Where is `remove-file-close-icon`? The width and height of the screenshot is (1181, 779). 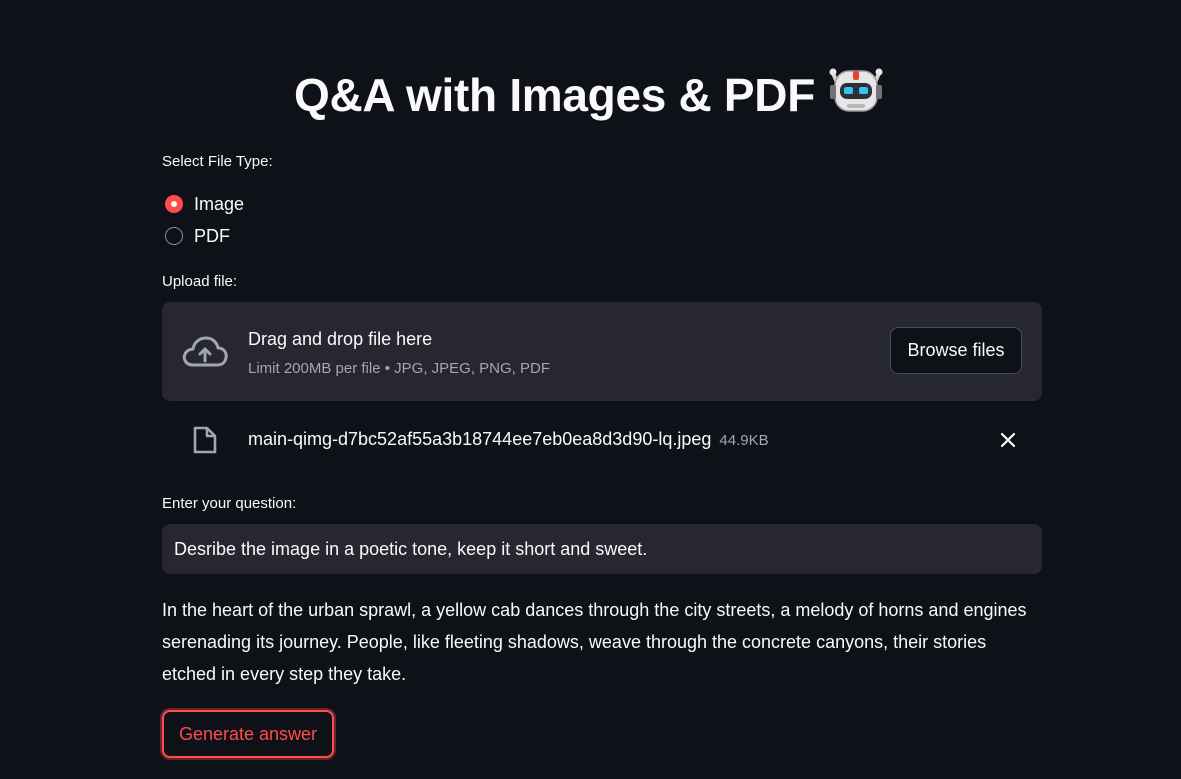
remove-file-close-icon is located at coordinates (1008, 440).